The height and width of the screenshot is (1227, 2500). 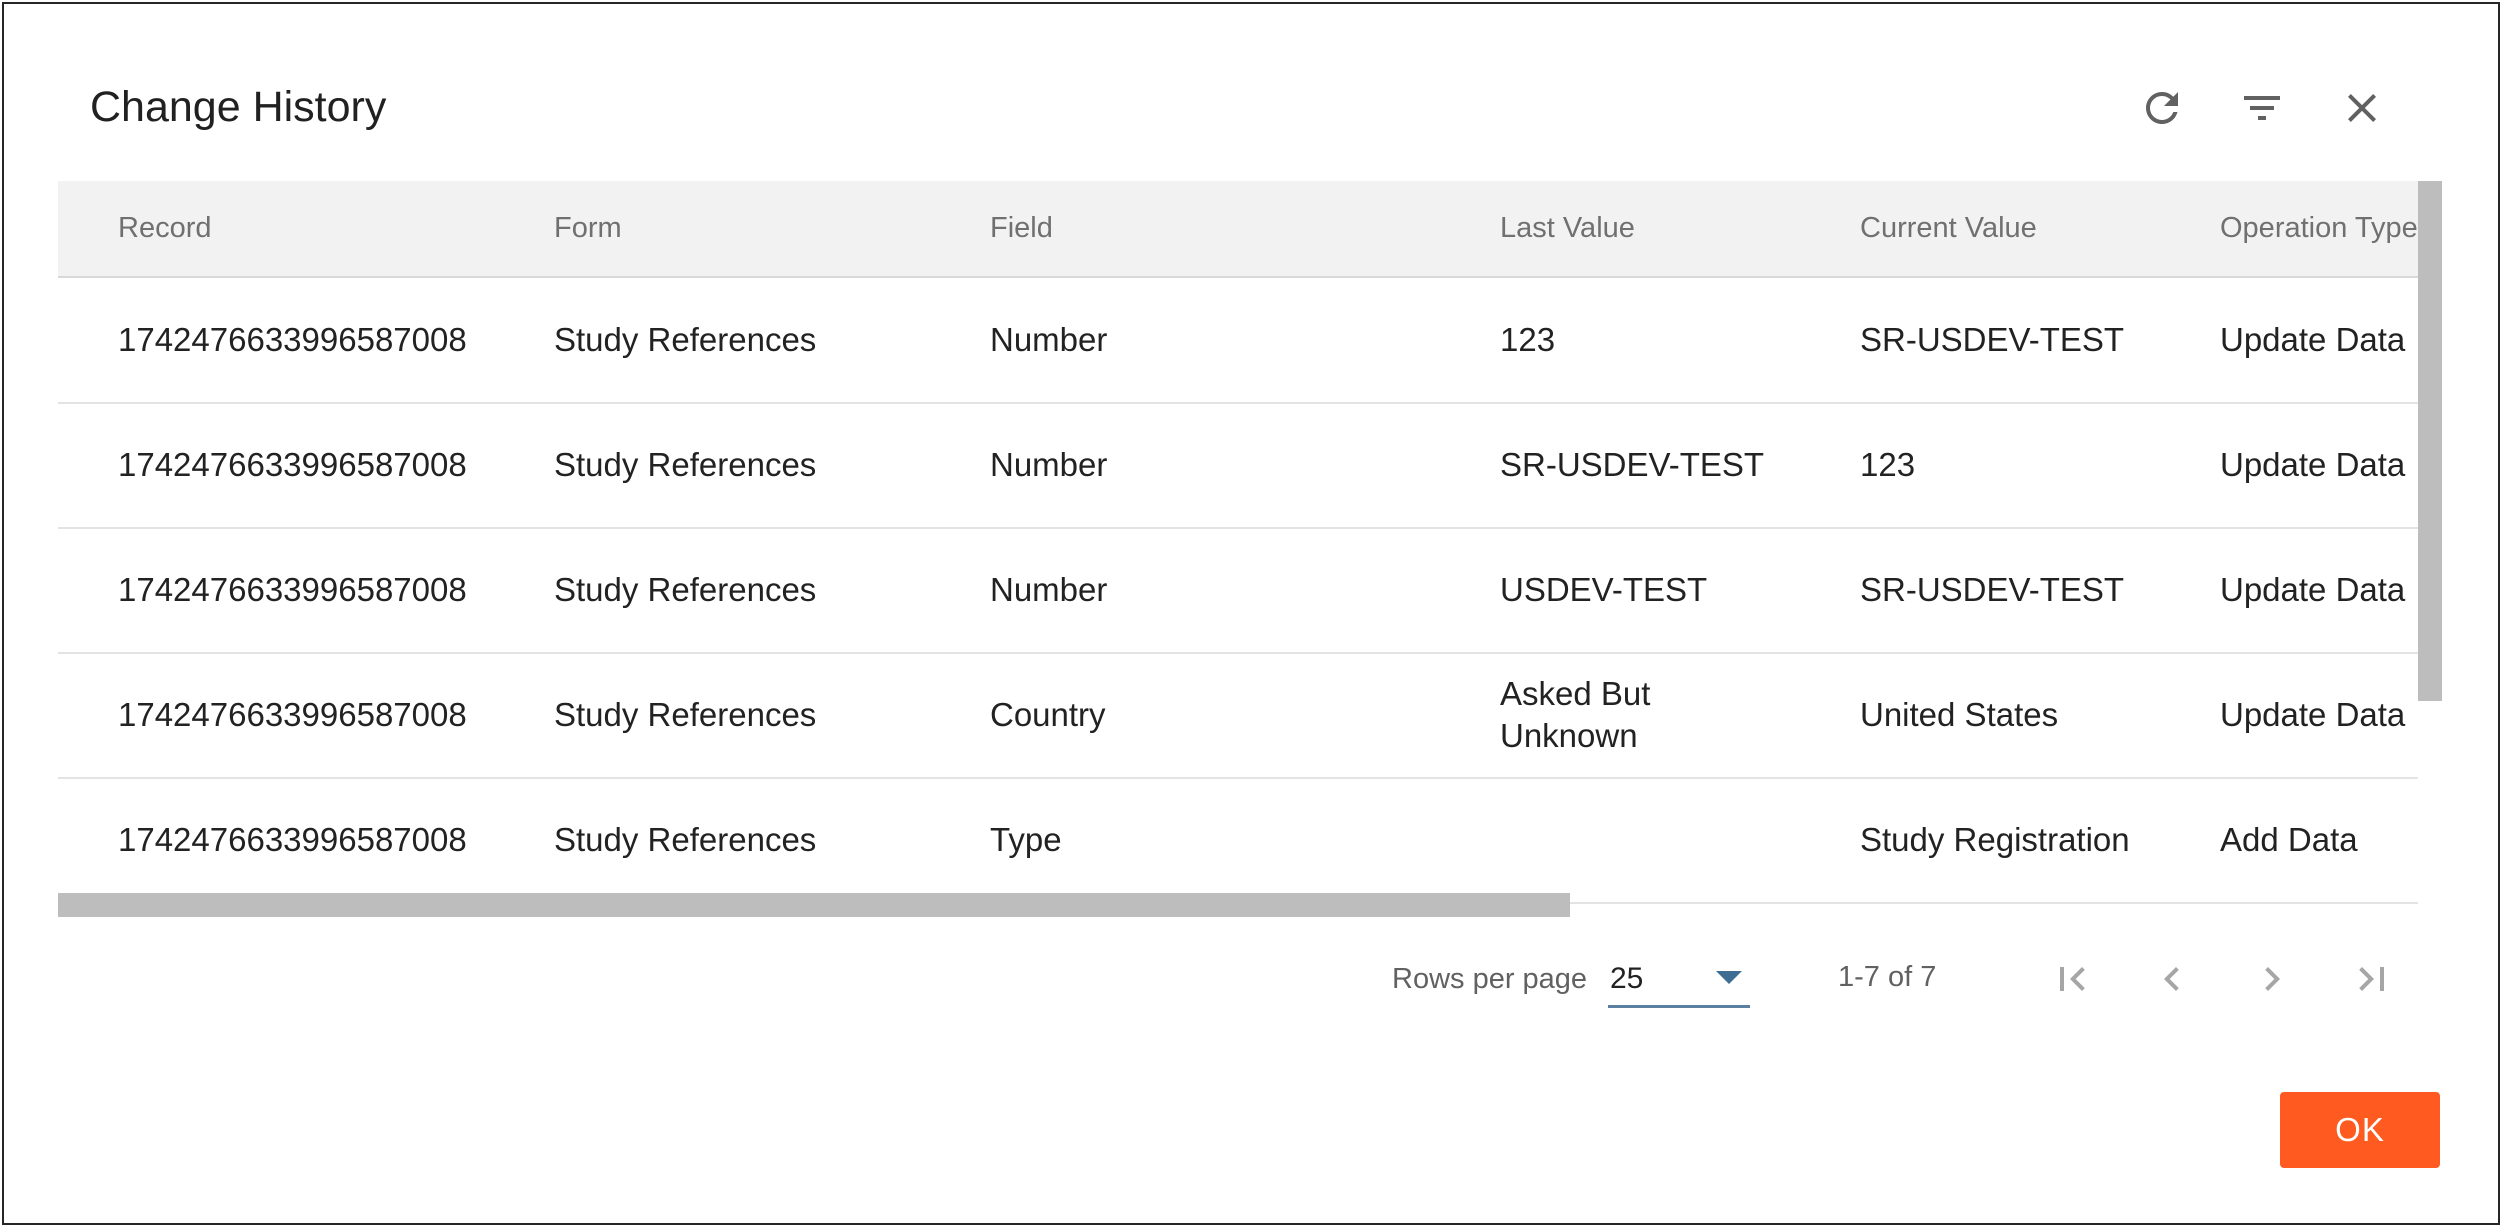 I want to click on filter-icon, so click(x=2262, y=108).